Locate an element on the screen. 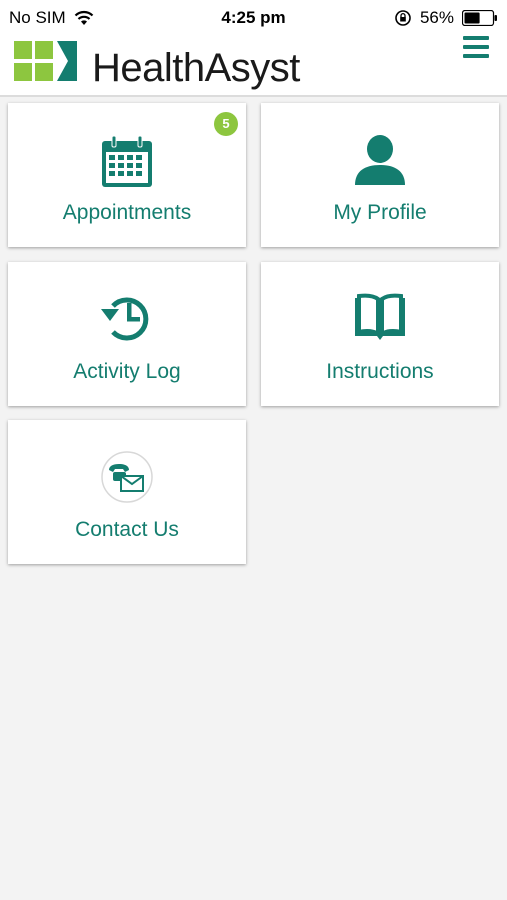 The image size is (507, 900). appointments-count-badge: 5 is located at coordinates (226, 124).